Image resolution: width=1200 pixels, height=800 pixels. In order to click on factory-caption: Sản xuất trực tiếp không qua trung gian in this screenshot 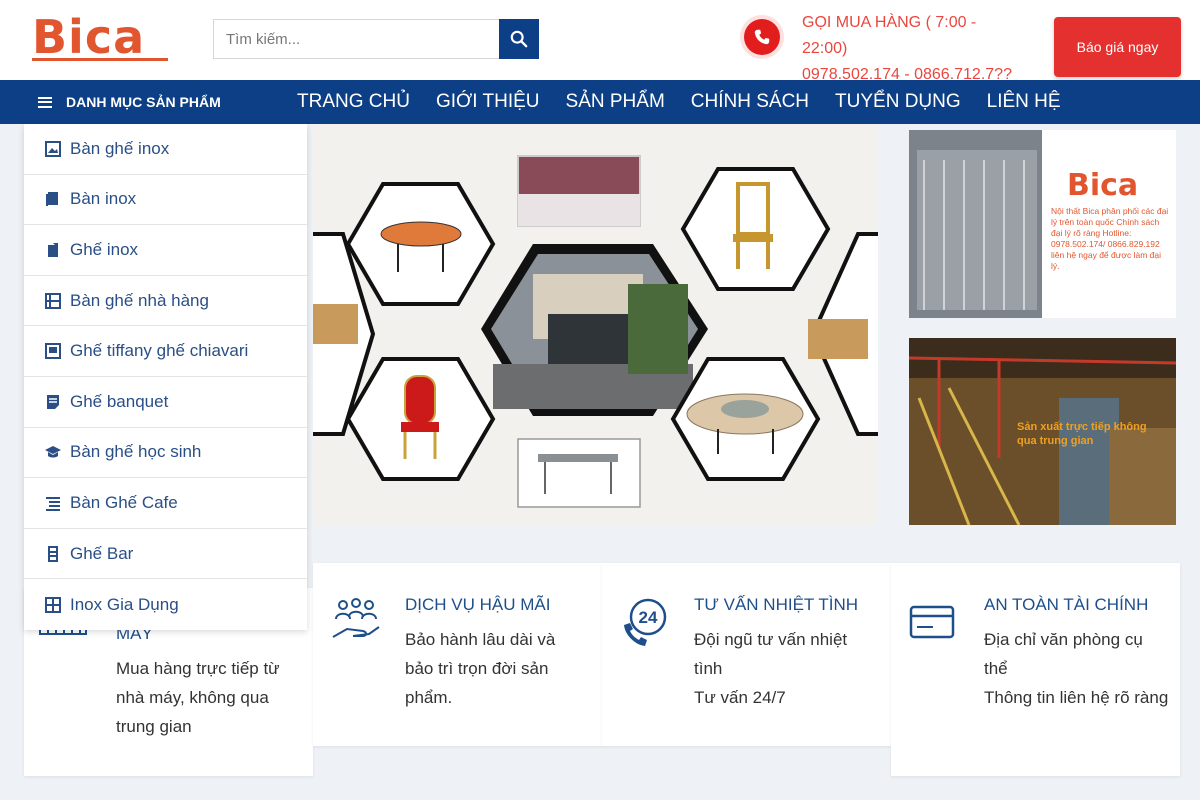, I will do `click(1082, 434)`.